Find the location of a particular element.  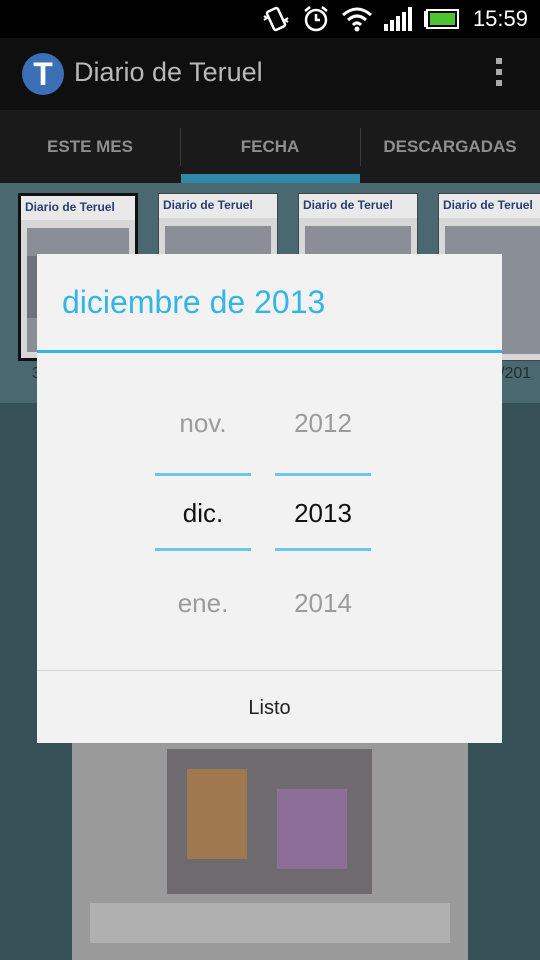

overflow-menu-icon is located at coordinates (499, 75).